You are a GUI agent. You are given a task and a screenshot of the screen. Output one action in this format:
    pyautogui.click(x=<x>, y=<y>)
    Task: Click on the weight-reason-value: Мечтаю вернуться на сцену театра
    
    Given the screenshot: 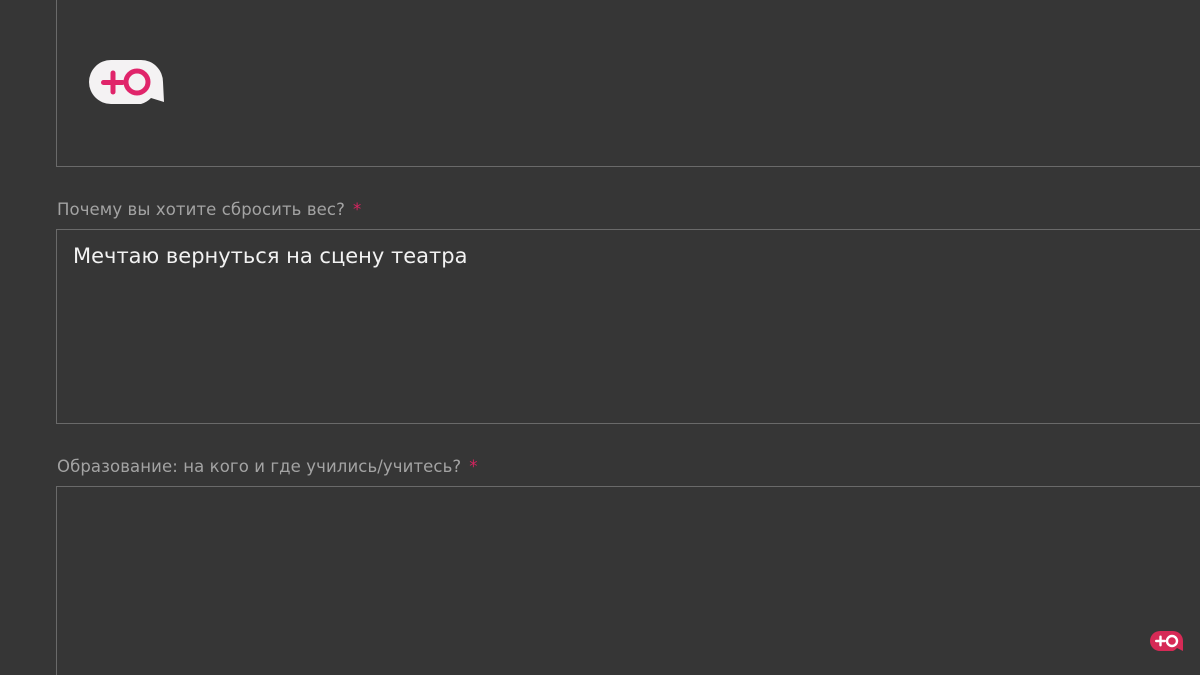 What is the action you would take?
    pyautogui.click(x=270, y=256)
    